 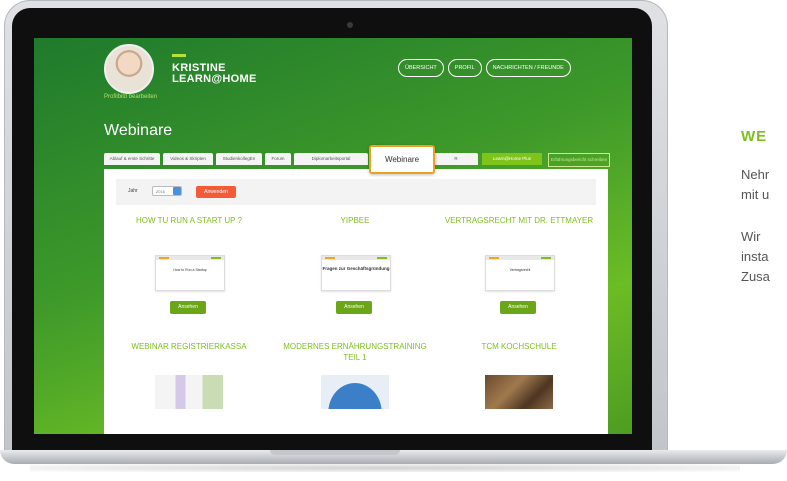 I want to click on tab-webinare: Webinare, so click(x=402, y=159).